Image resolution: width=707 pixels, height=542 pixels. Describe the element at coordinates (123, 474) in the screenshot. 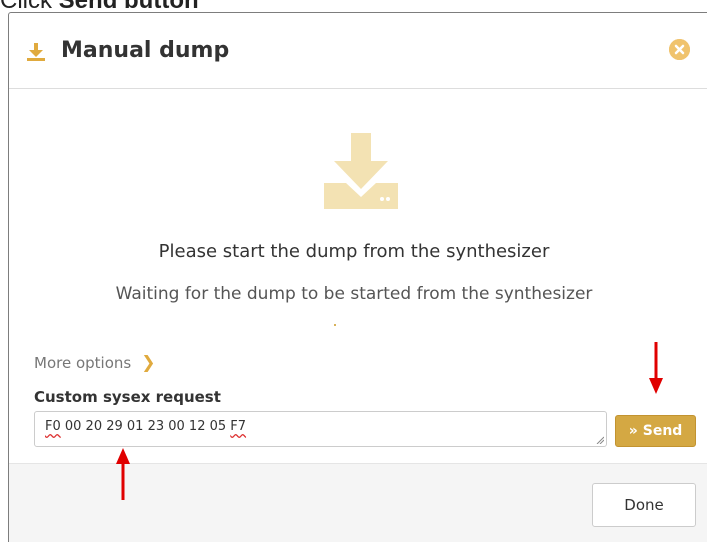

I see `annotation-arrow-up` at that location.